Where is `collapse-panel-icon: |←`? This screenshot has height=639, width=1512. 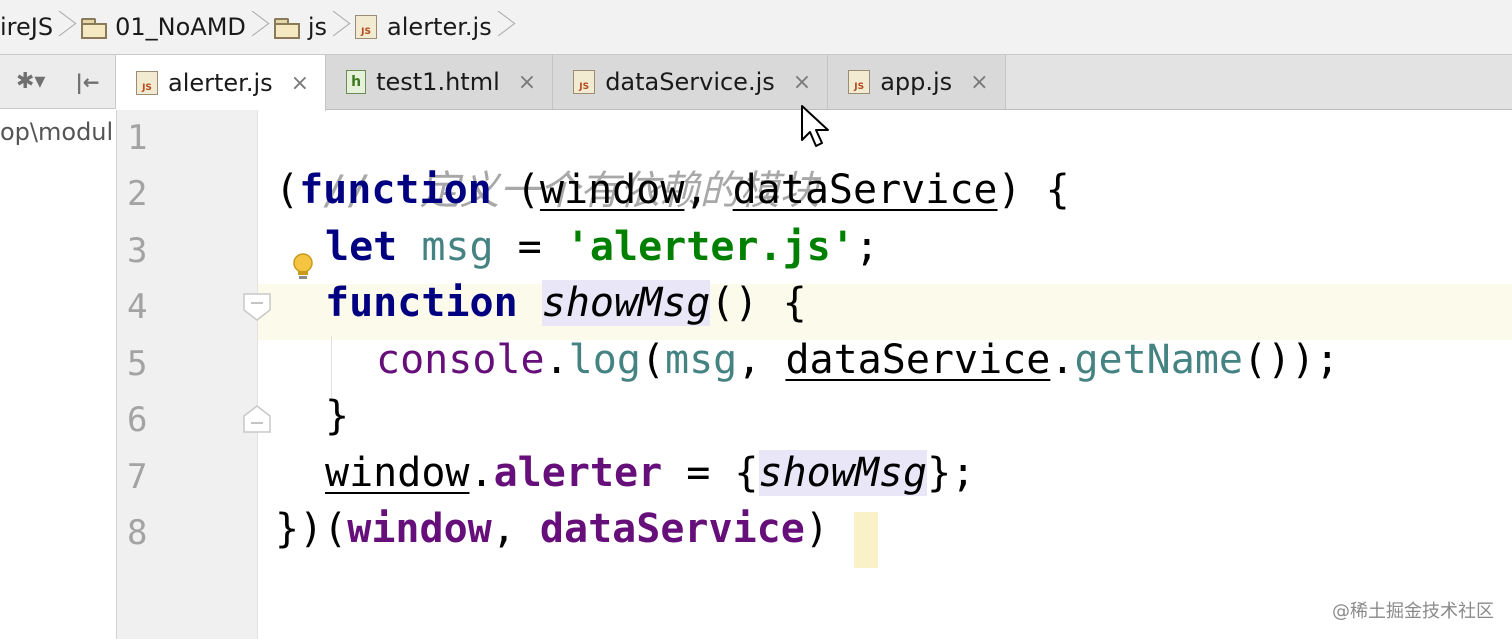
collapse-panel-icon: |← is located at coordinates (87, 82).